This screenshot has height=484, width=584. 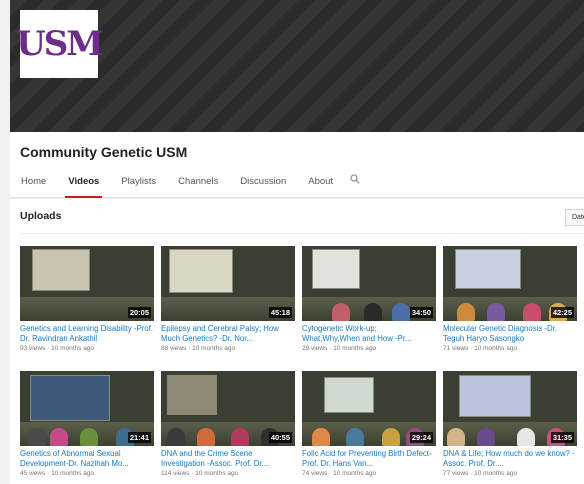 What do you see at coordinates (57, 473) in the screenshot?
I see `video-meta: 45 views · 10 months ago` at bounding box center [57, 473].